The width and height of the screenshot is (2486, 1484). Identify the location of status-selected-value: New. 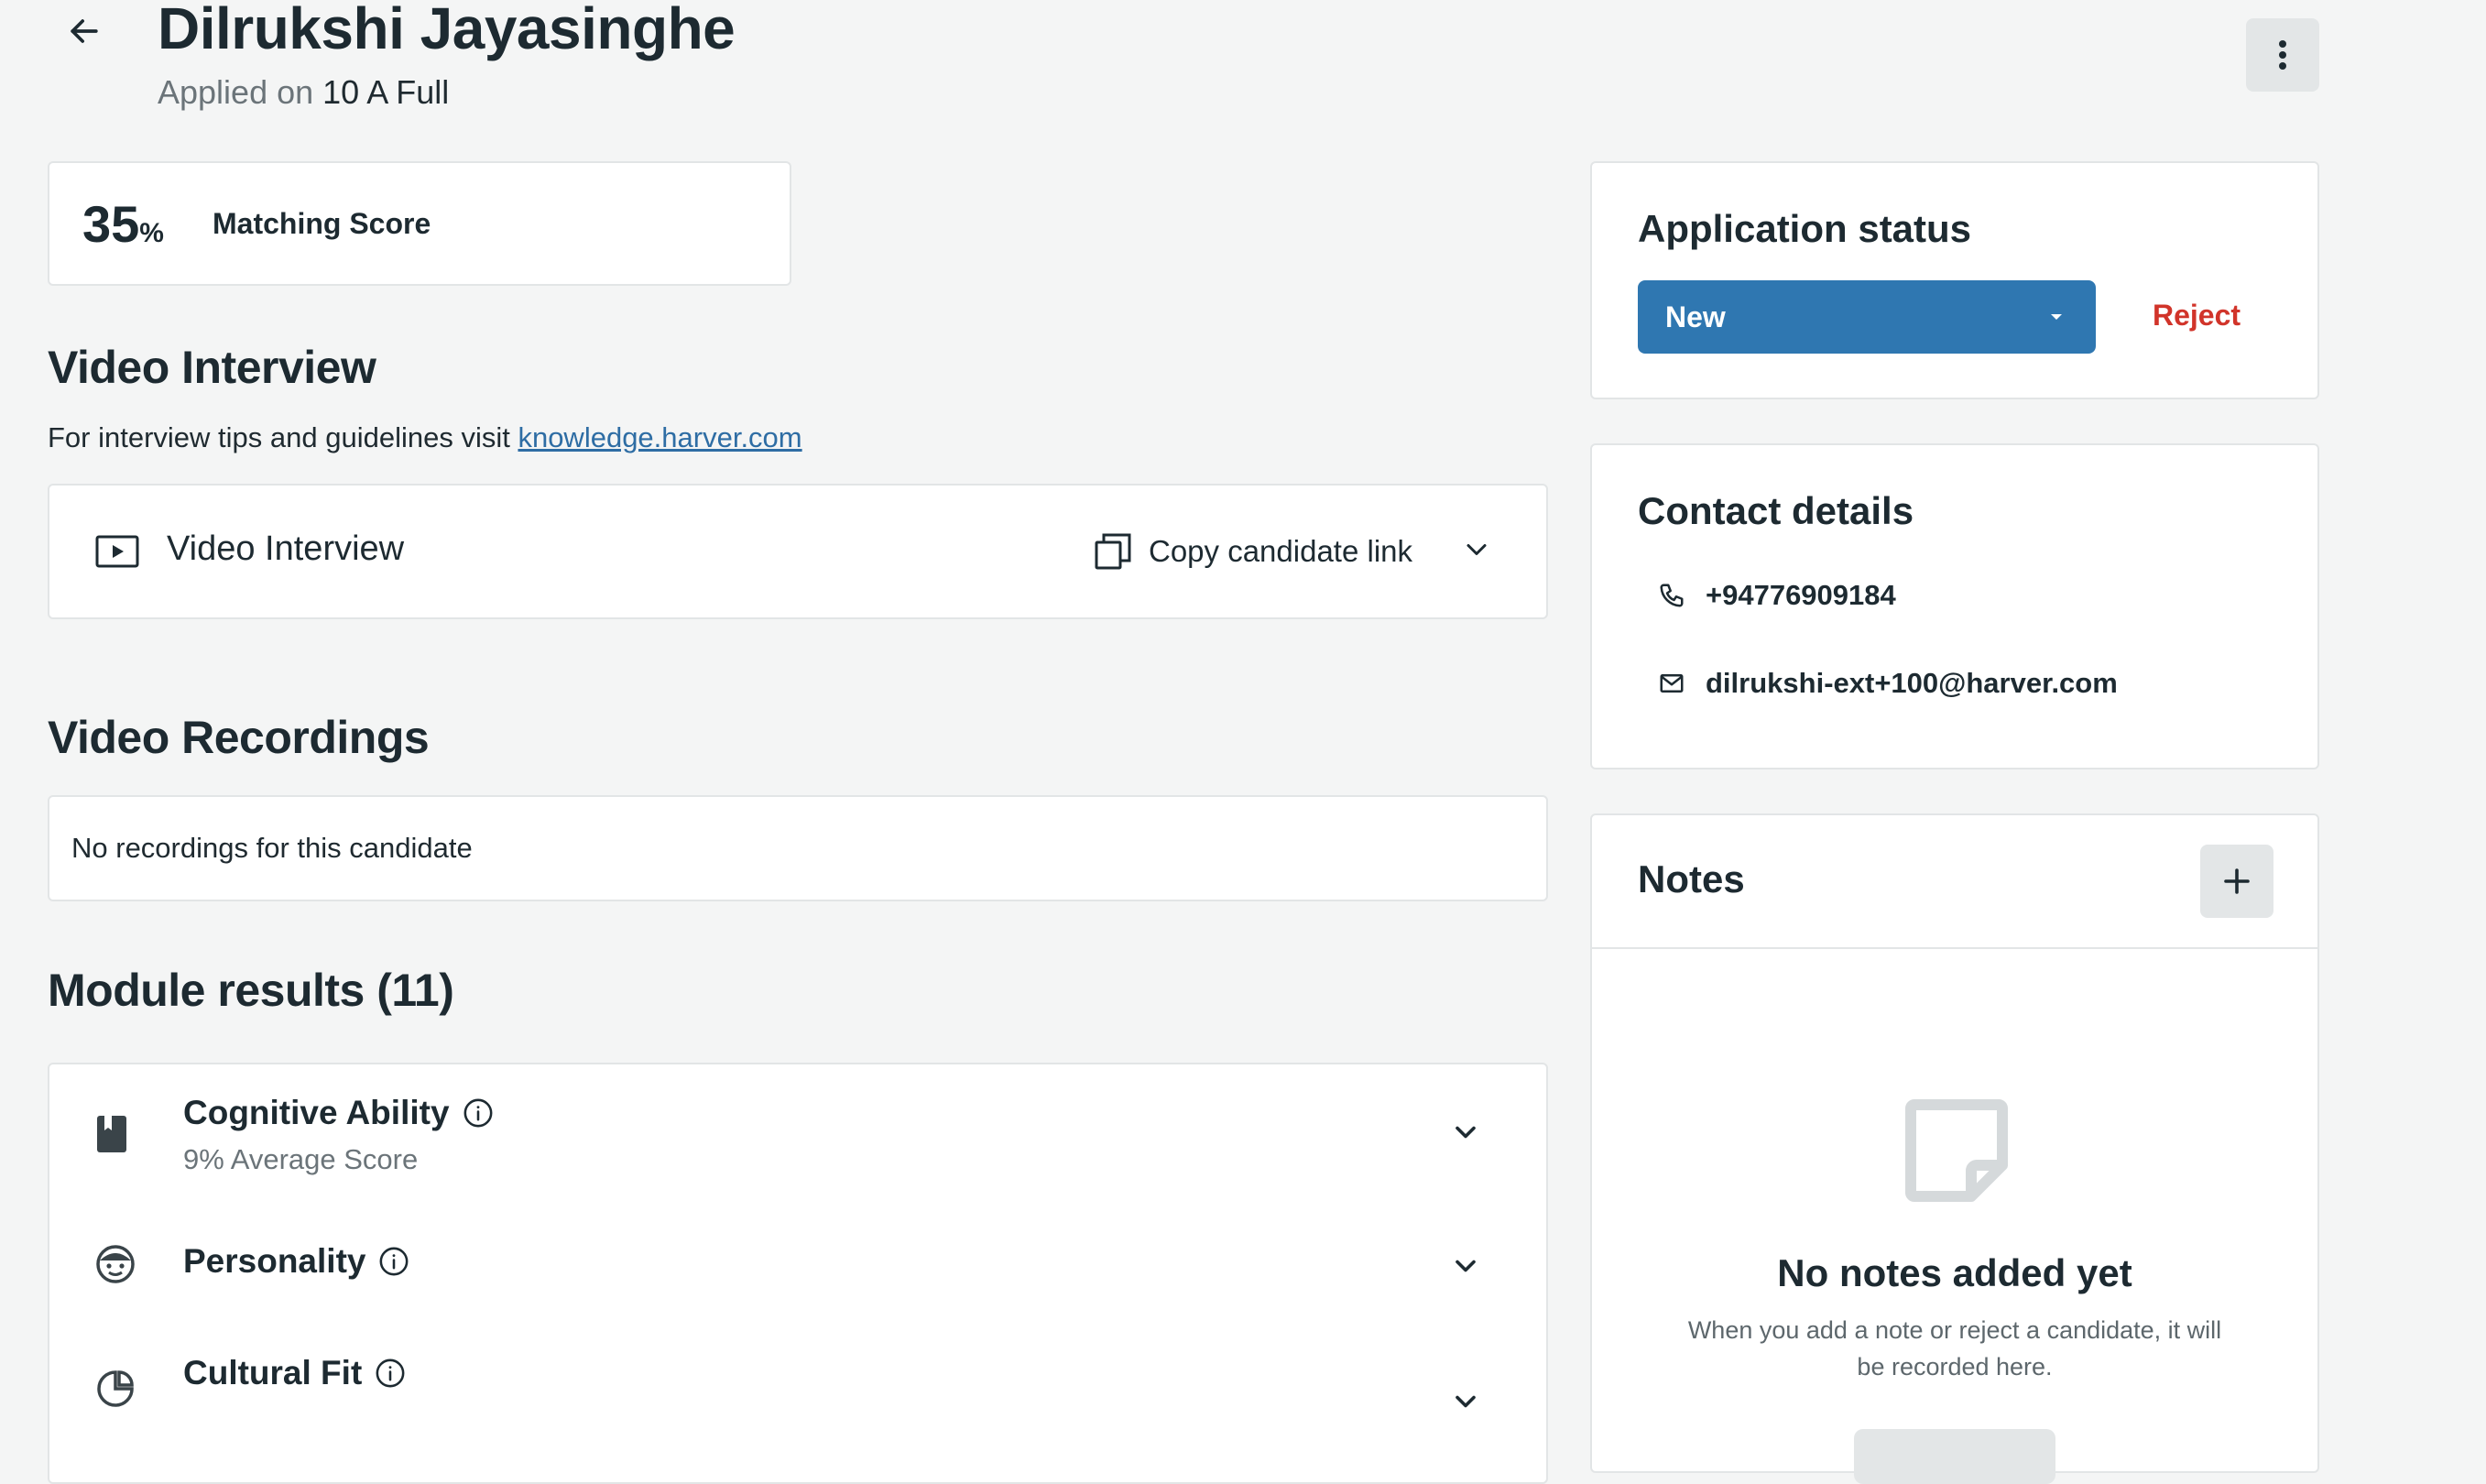
(1695, 316).